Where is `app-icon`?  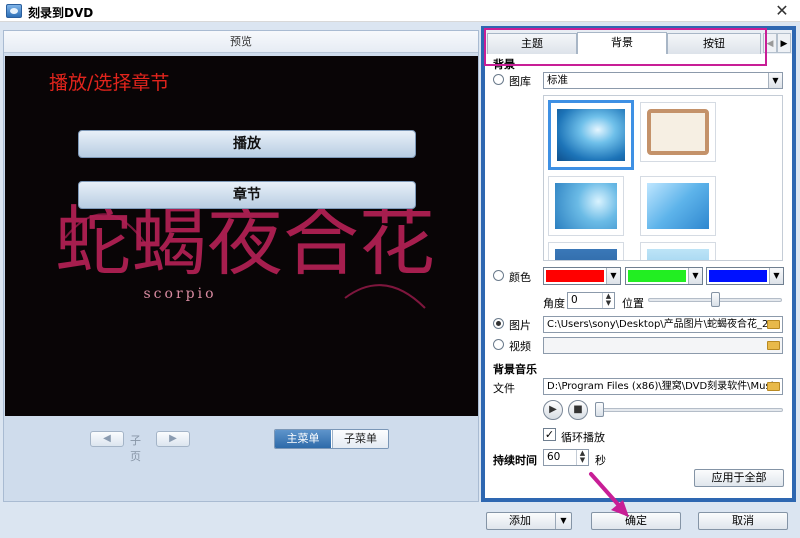
app-icon is located at coordinates (14, 11).